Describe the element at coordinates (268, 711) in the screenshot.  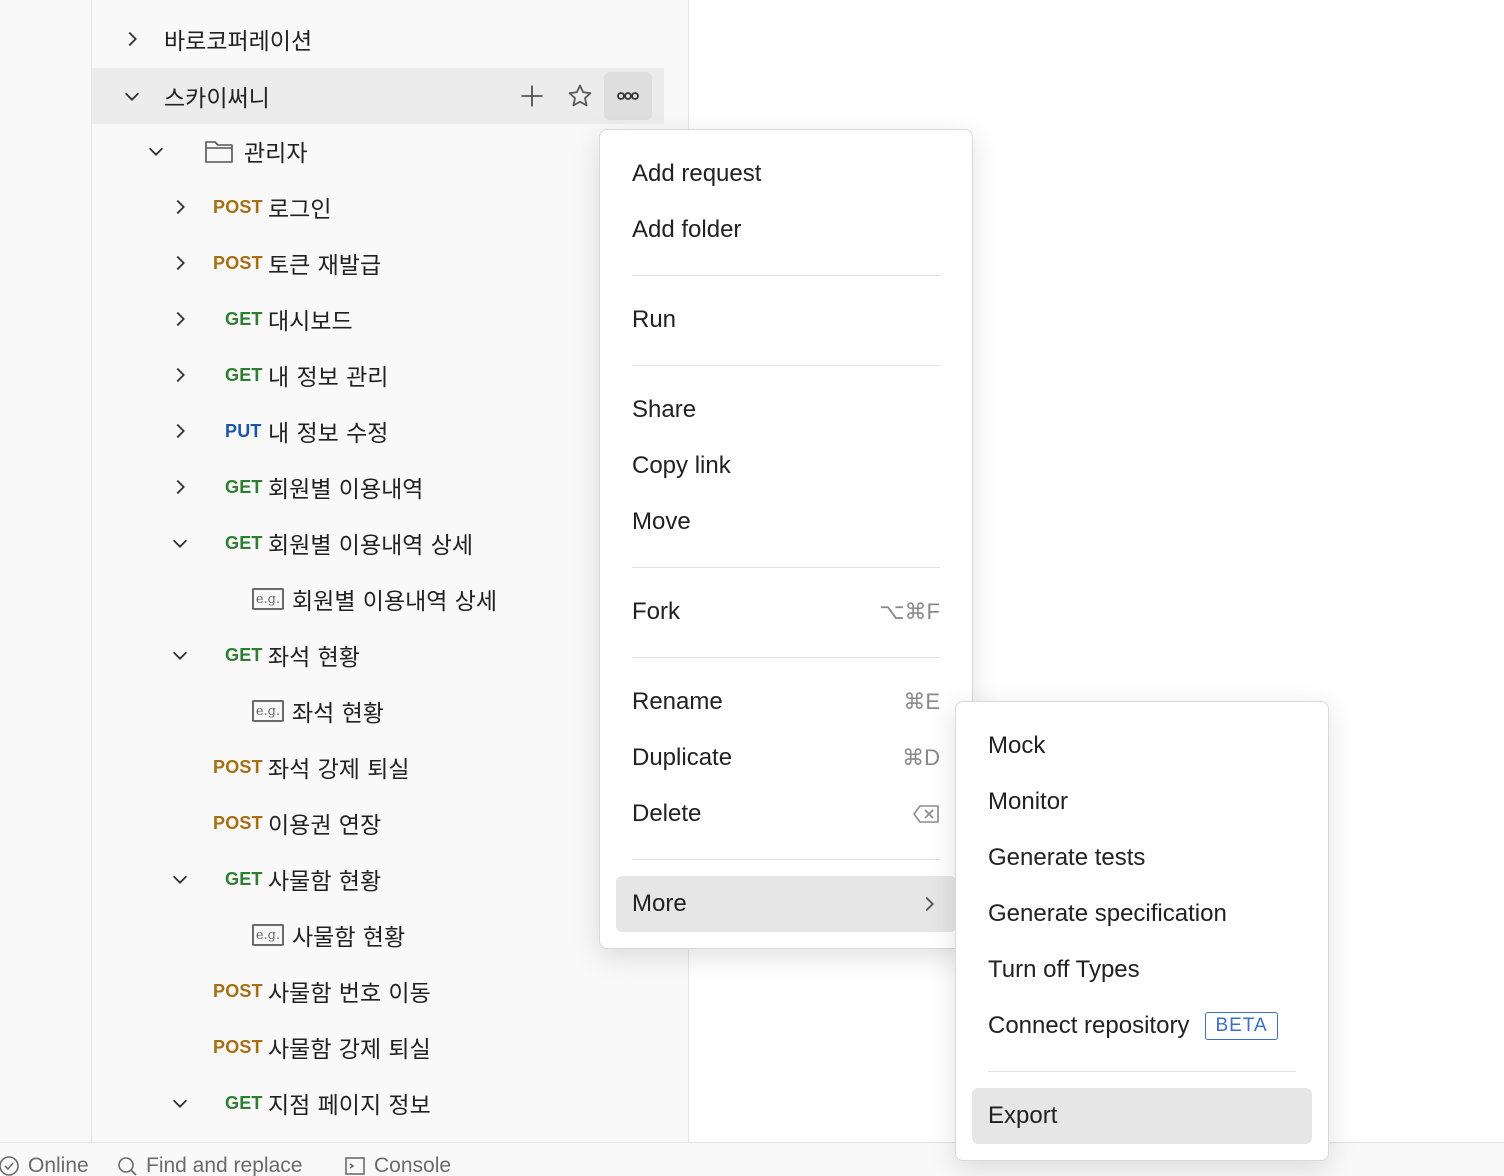
I see `example-icon: e.g.` at that location.